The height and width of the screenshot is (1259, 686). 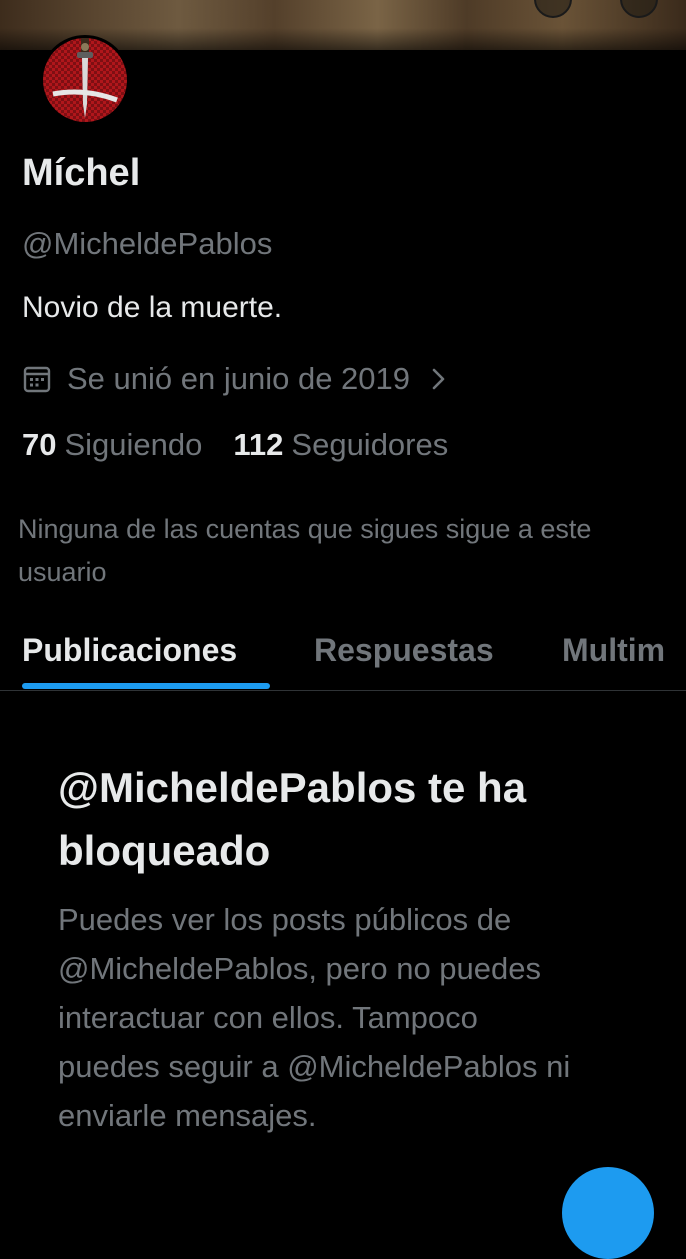 I want to click on blocked-title: @MicheldePablos te ha bloqueado, so click(x=292, y=819).